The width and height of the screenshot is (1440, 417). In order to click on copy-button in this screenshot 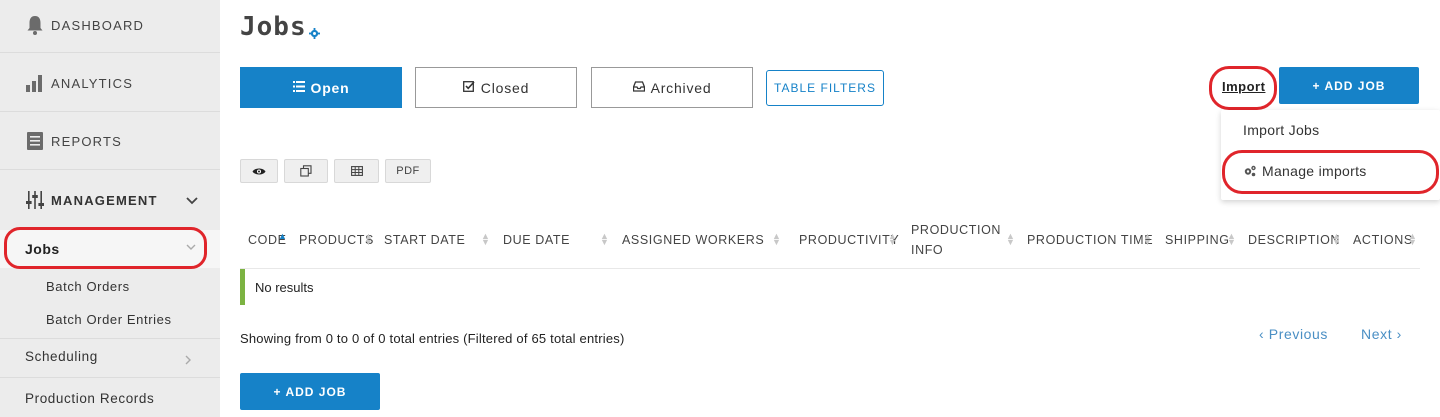, I will do `click(306, 171)`.